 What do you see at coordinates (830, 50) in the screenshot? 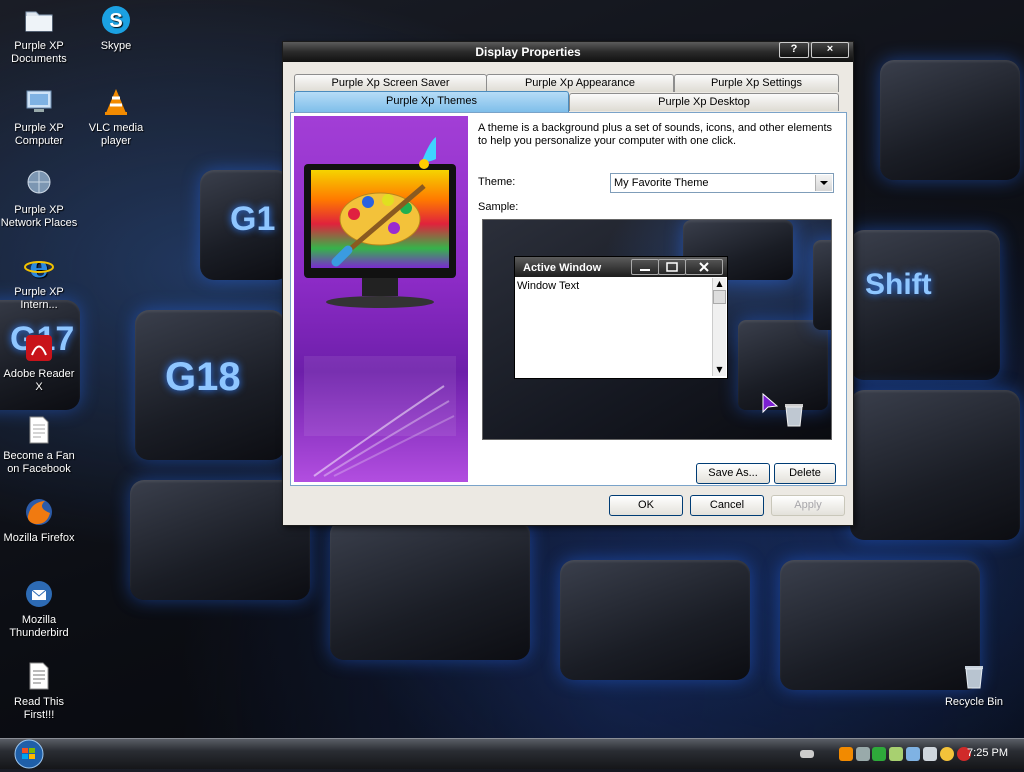
I see `close-button: ×` at bounding box center [830, 50].